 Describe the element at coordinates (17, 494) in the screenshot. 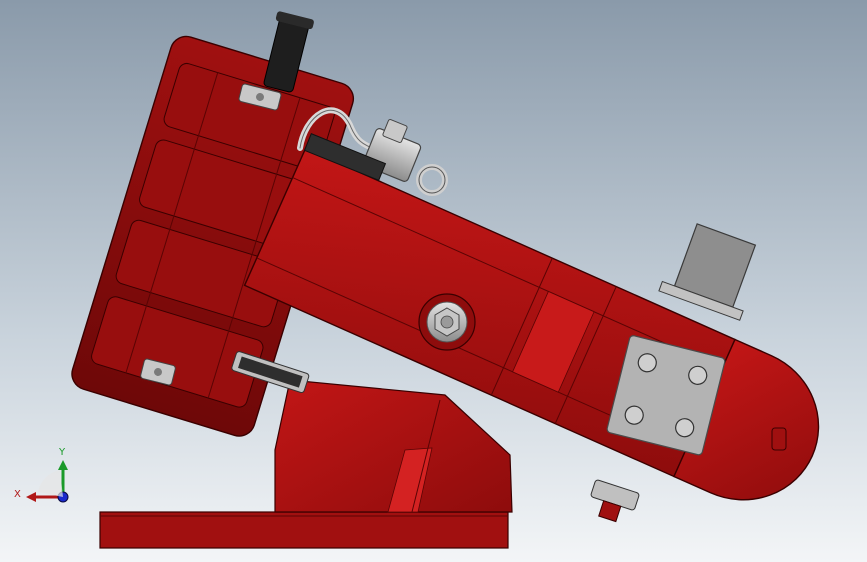

I see `x-axis-label: X` at that location.